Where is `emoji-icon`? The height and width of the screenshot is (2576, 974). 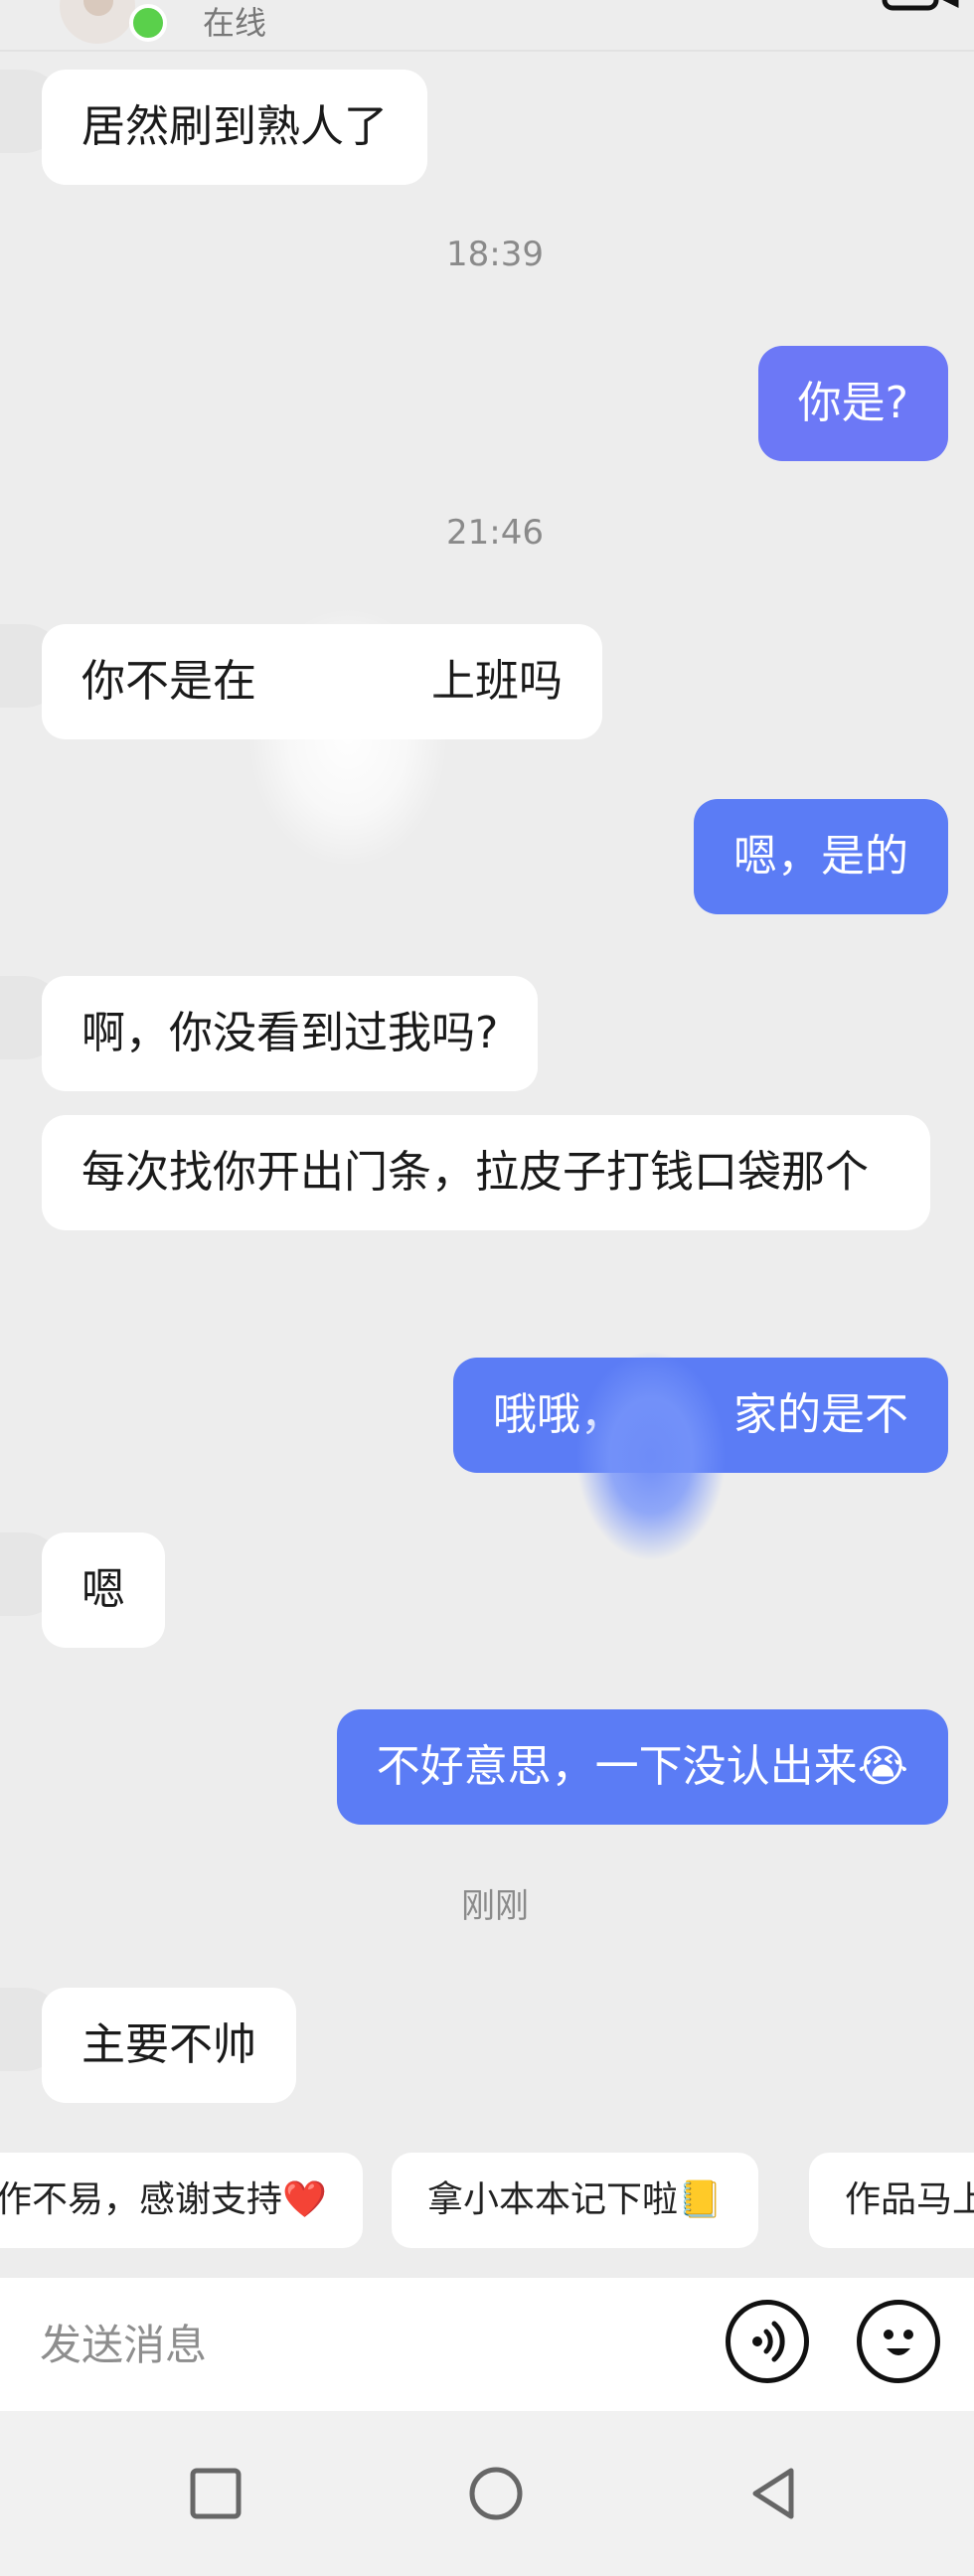 emoji-icon is located at coordinates (898, 2342).